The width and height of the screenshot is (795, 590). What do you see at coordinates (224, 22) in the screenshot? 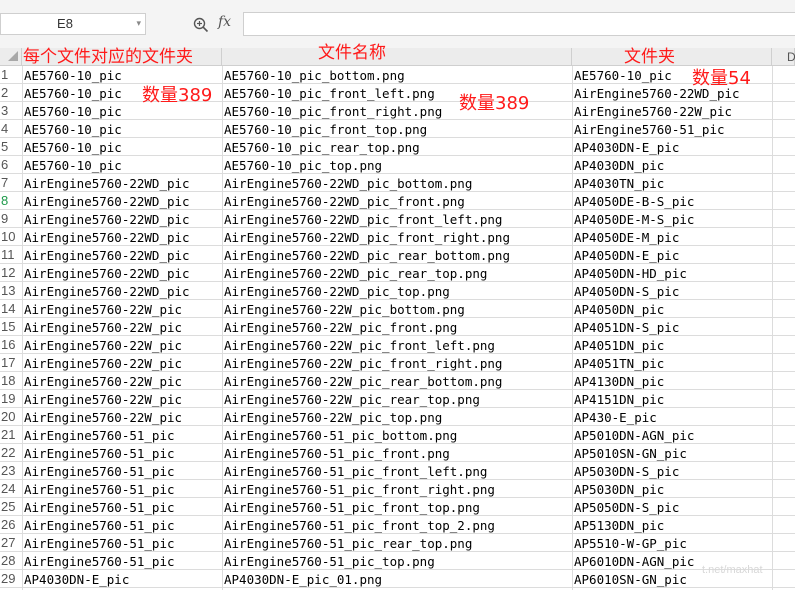
I see `fx-icon: fx` at bounding box center [224, 22].